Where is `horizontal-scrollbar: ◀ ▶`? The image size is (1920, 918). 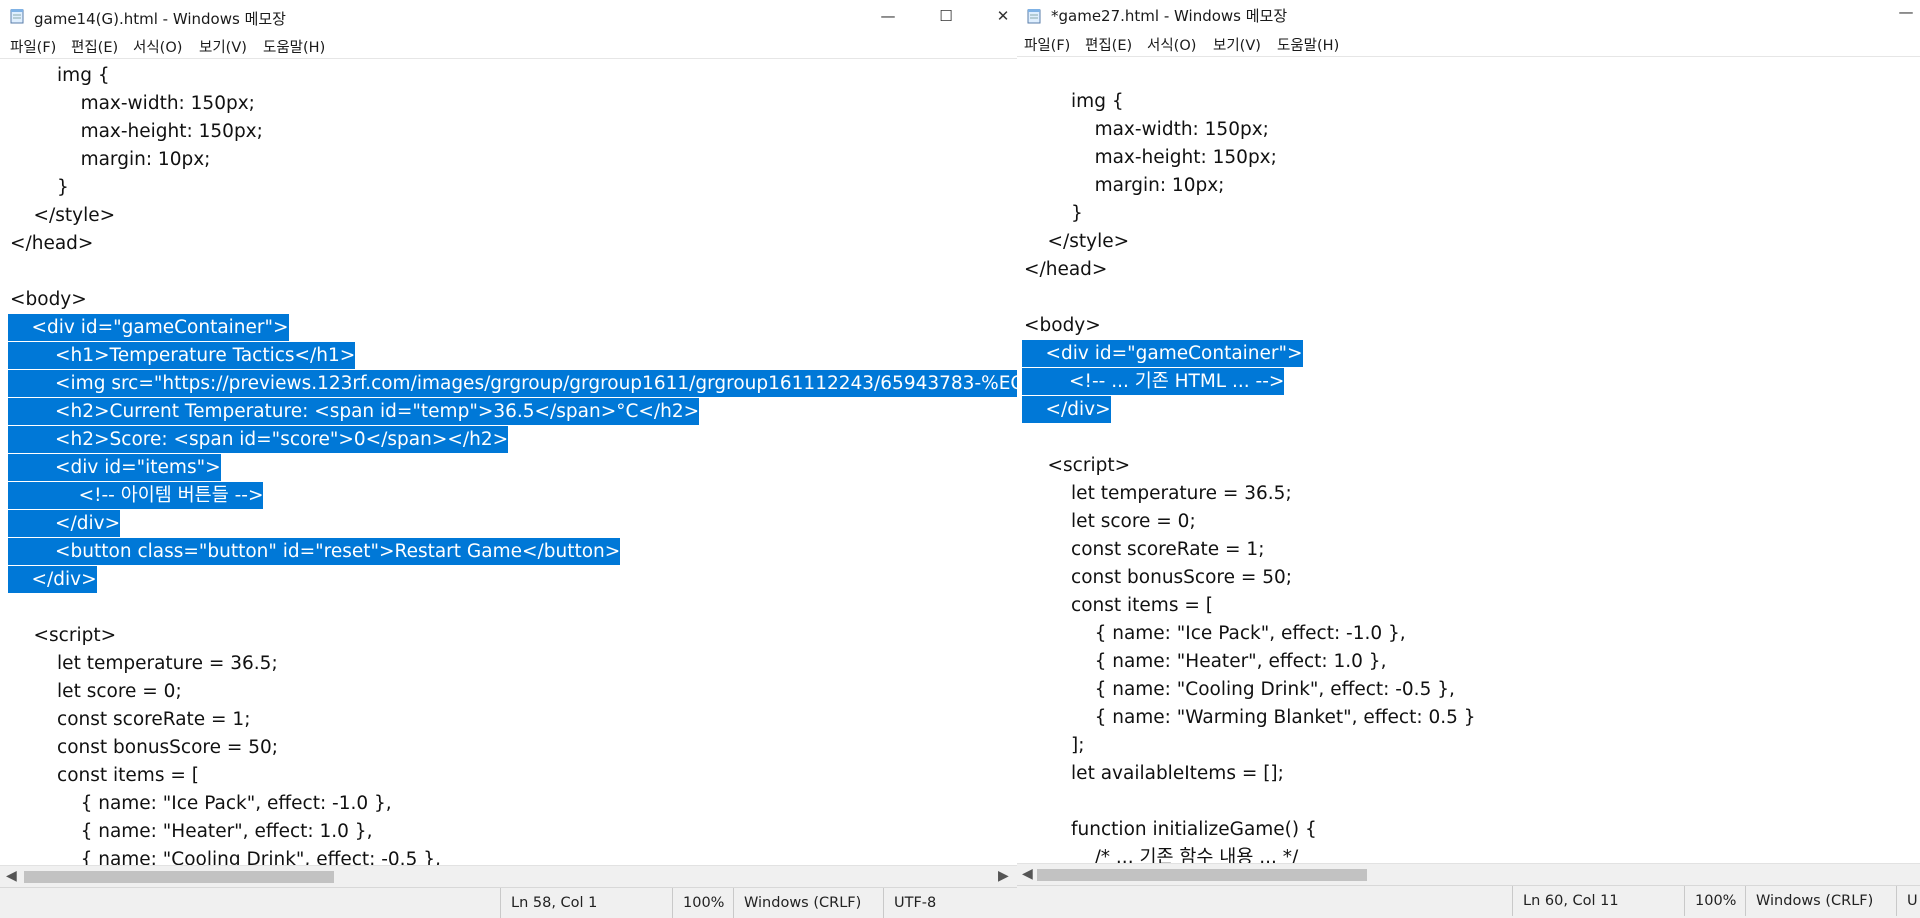 horizontal-scrollbar: ◀ ▶ is located at coordinates (508, 876).